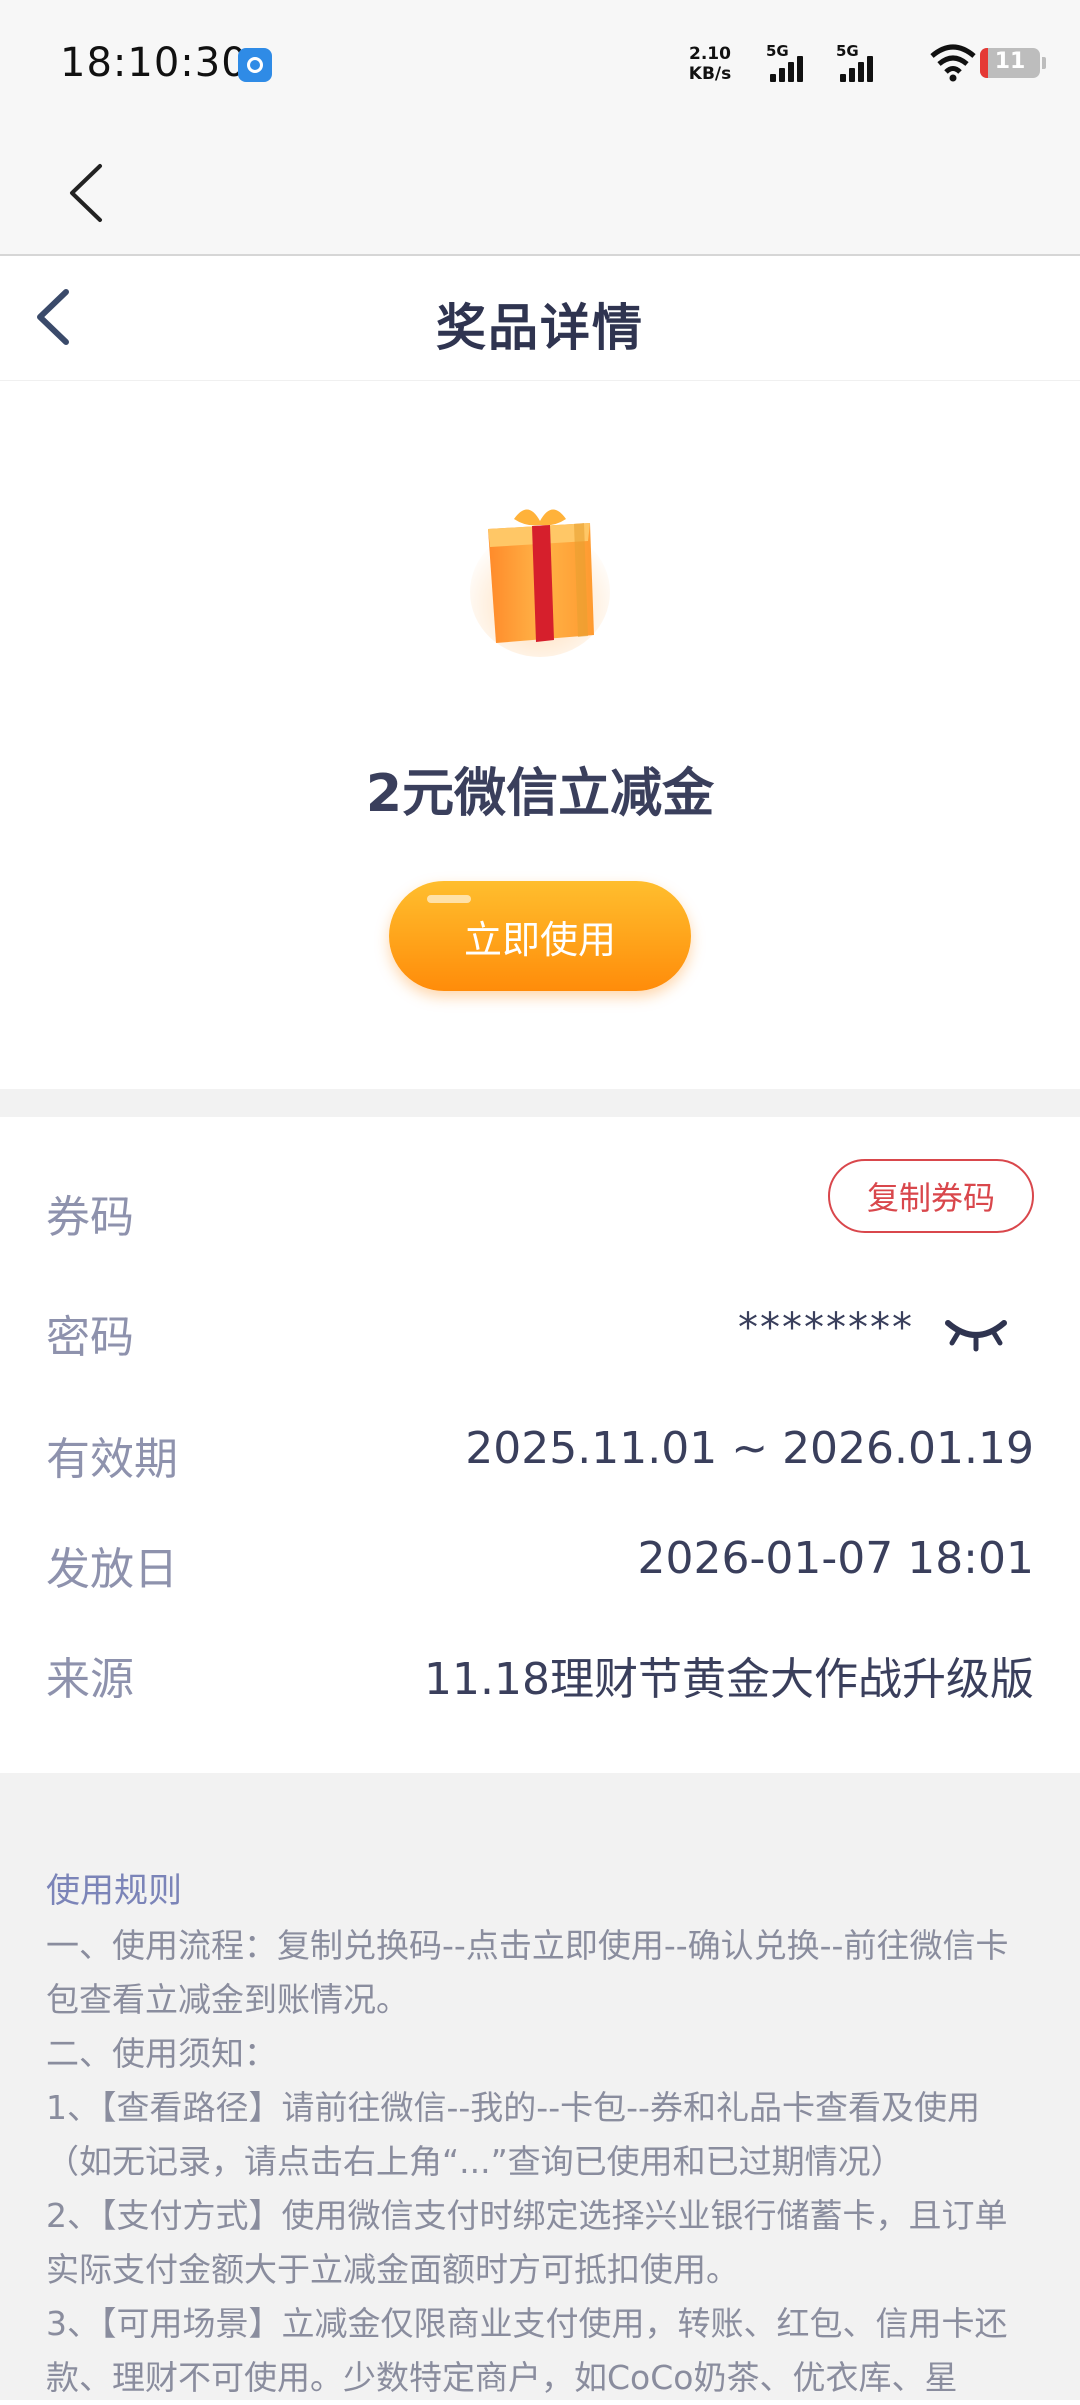  What do you see at coordinates (540, 936) in the screenshot?
I see `use-now-button: 立即使用` at bounding box center [540, 936].